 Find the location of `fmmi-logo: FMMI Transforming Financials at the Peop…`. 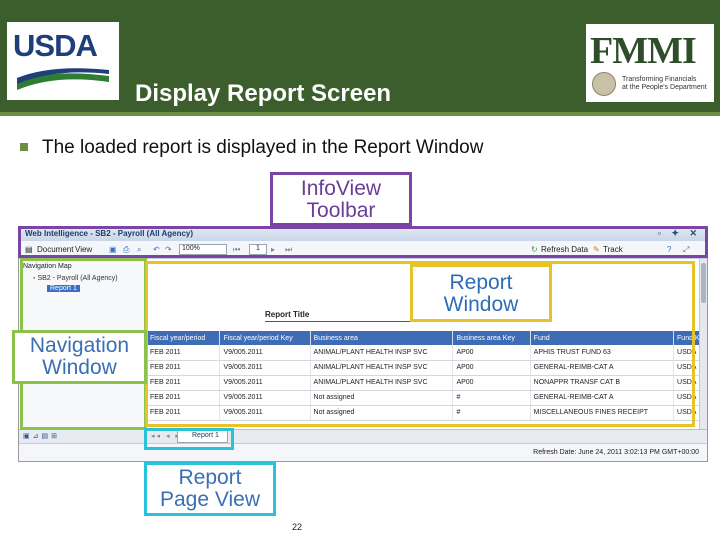

fmmi-logo: FMMI Transforming Financials at the Peop… is located at coordinates (650, 63).